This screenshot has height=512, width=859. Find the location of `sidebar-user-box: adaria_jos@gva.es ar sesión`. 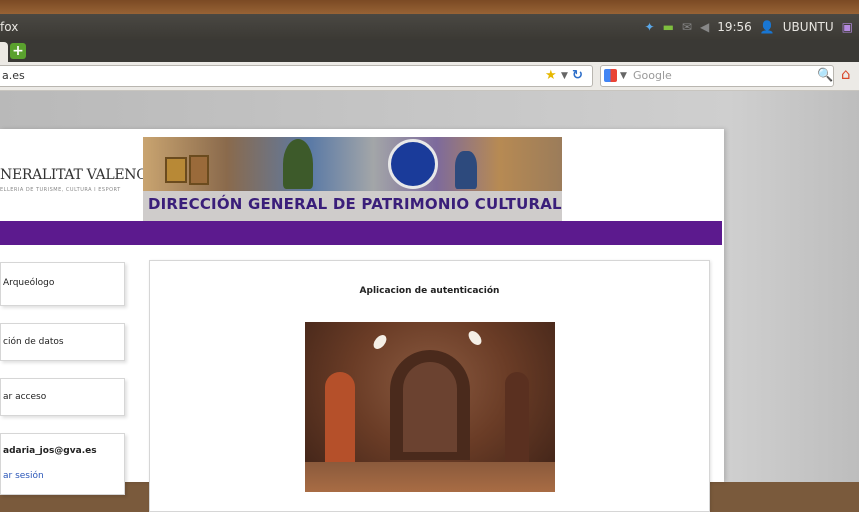

sidebar-user-box: adaria_jos@gva.es ar sesión is located at coordinates (62, 464).